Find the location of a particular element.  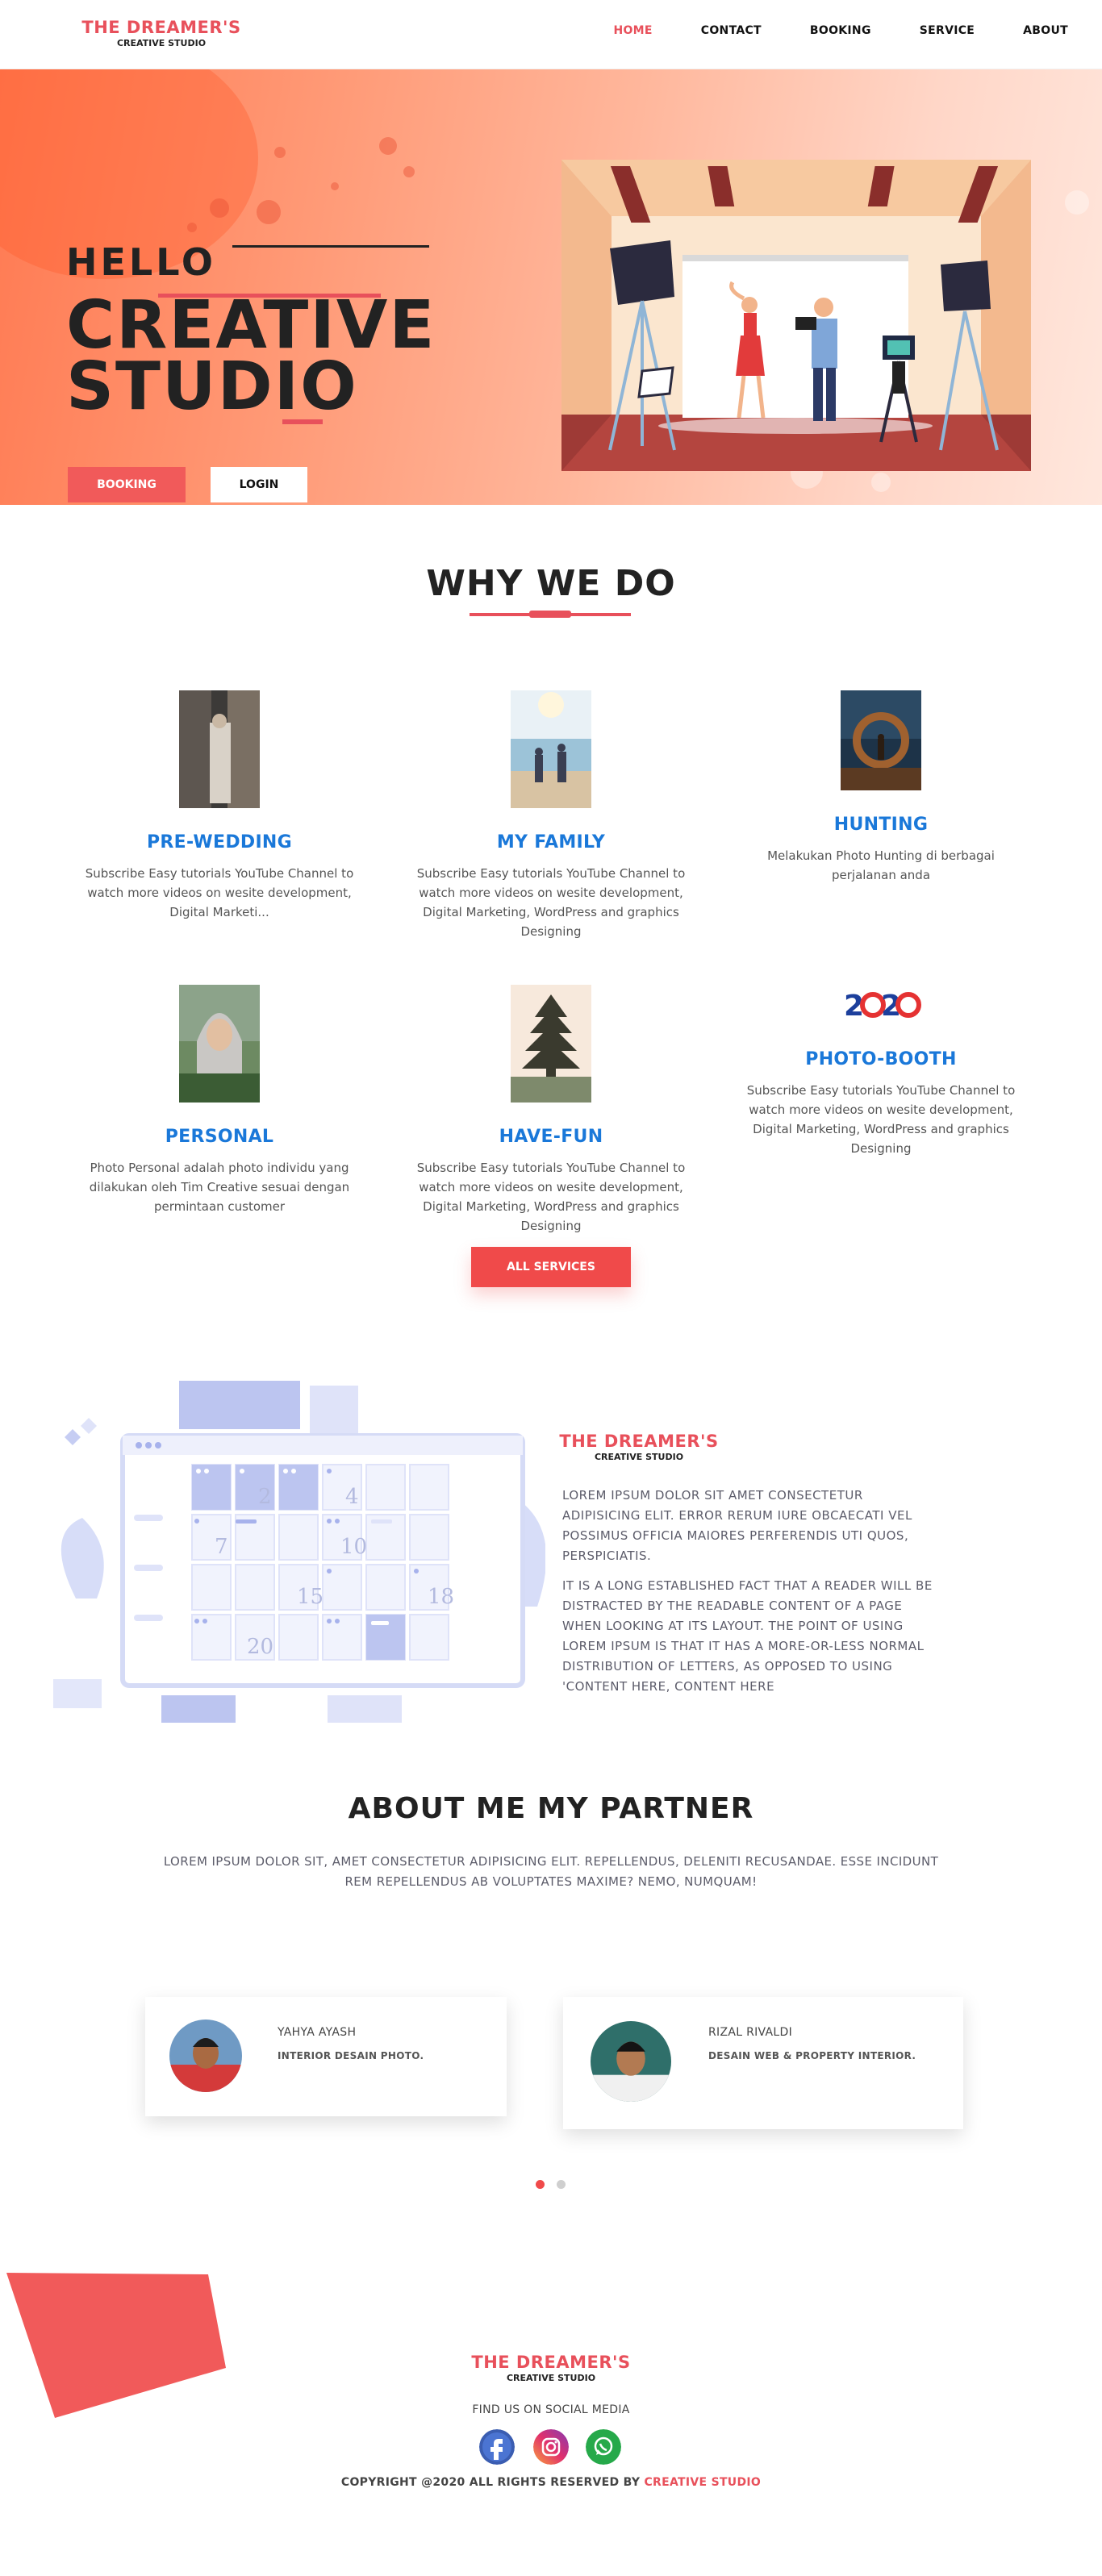

facebook-icon is located at coordinates (497, 2447).